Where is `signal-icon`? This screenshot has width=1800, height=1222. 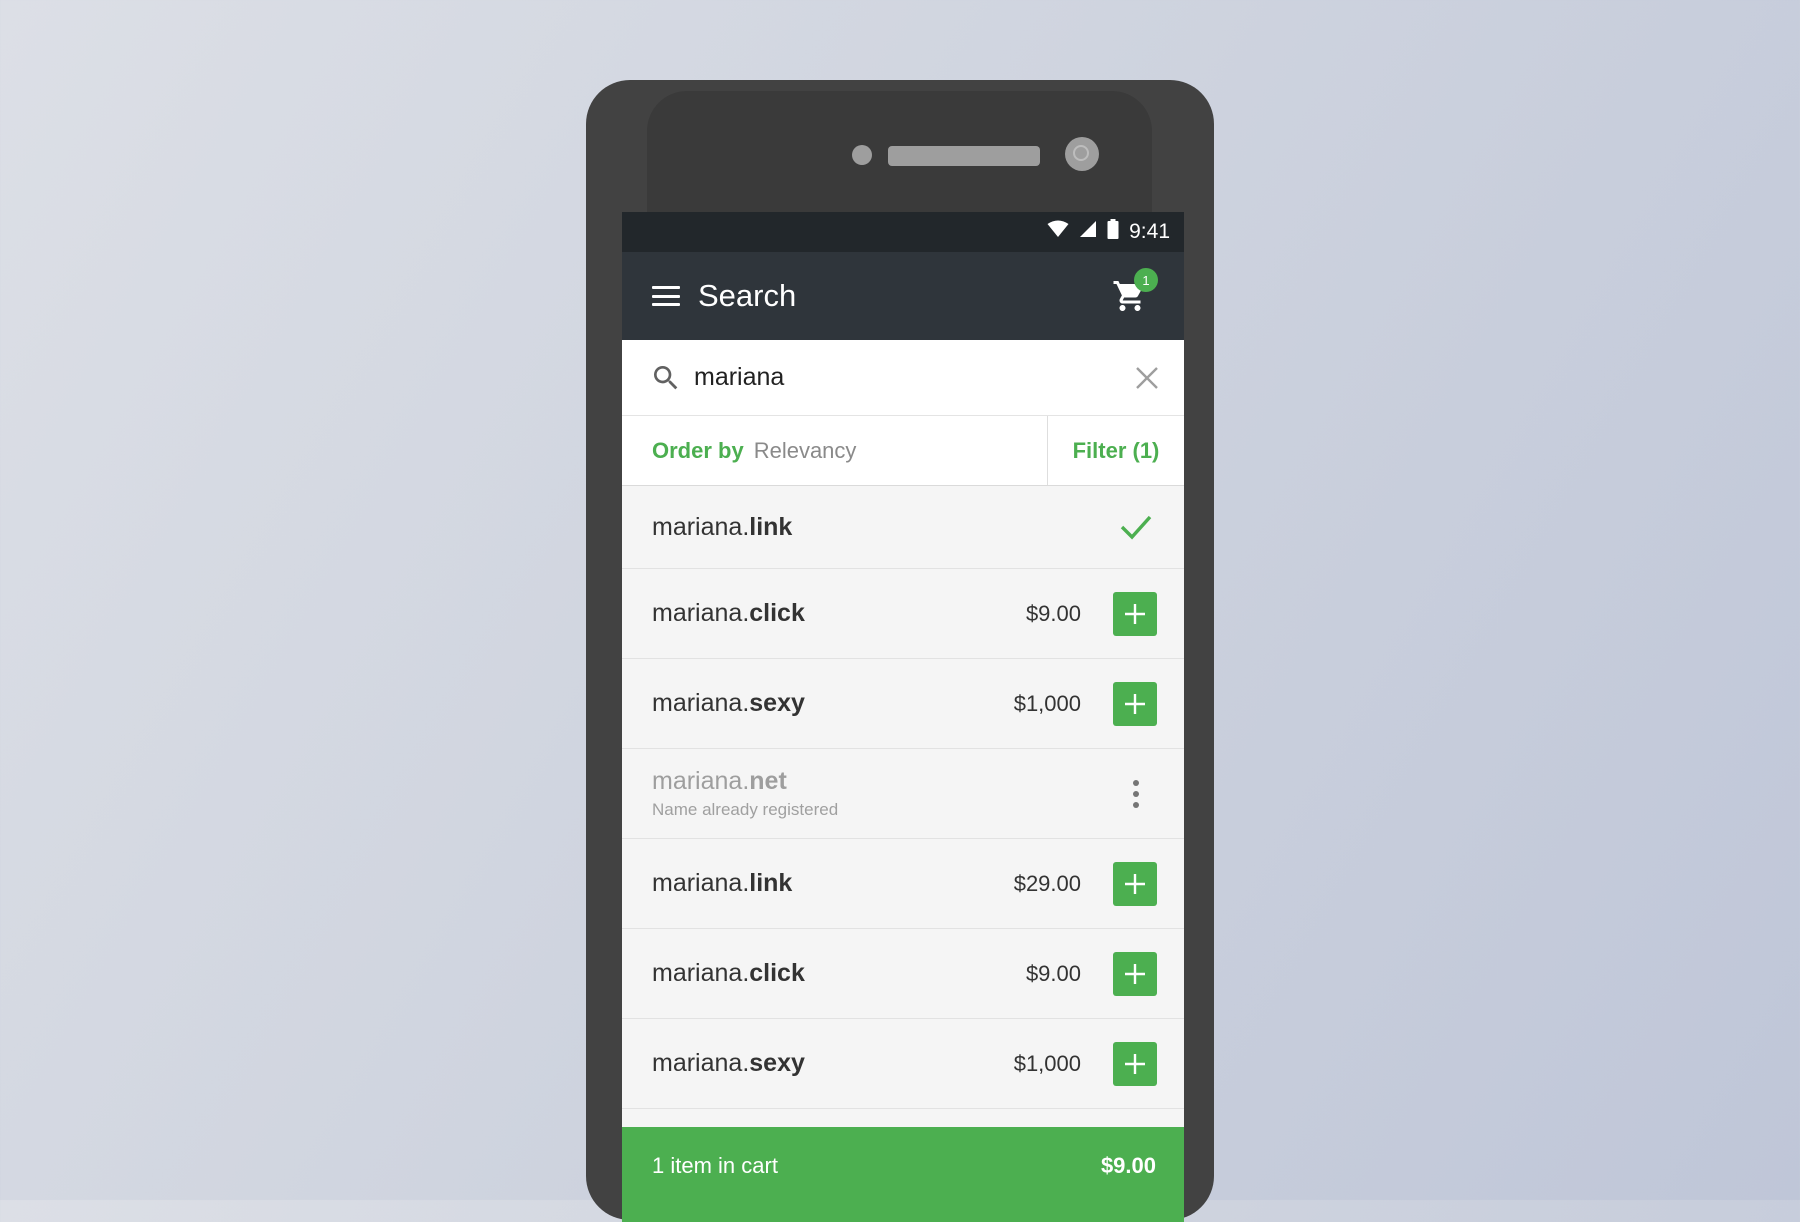 signal-icon is located at coordinates (1088, 232).